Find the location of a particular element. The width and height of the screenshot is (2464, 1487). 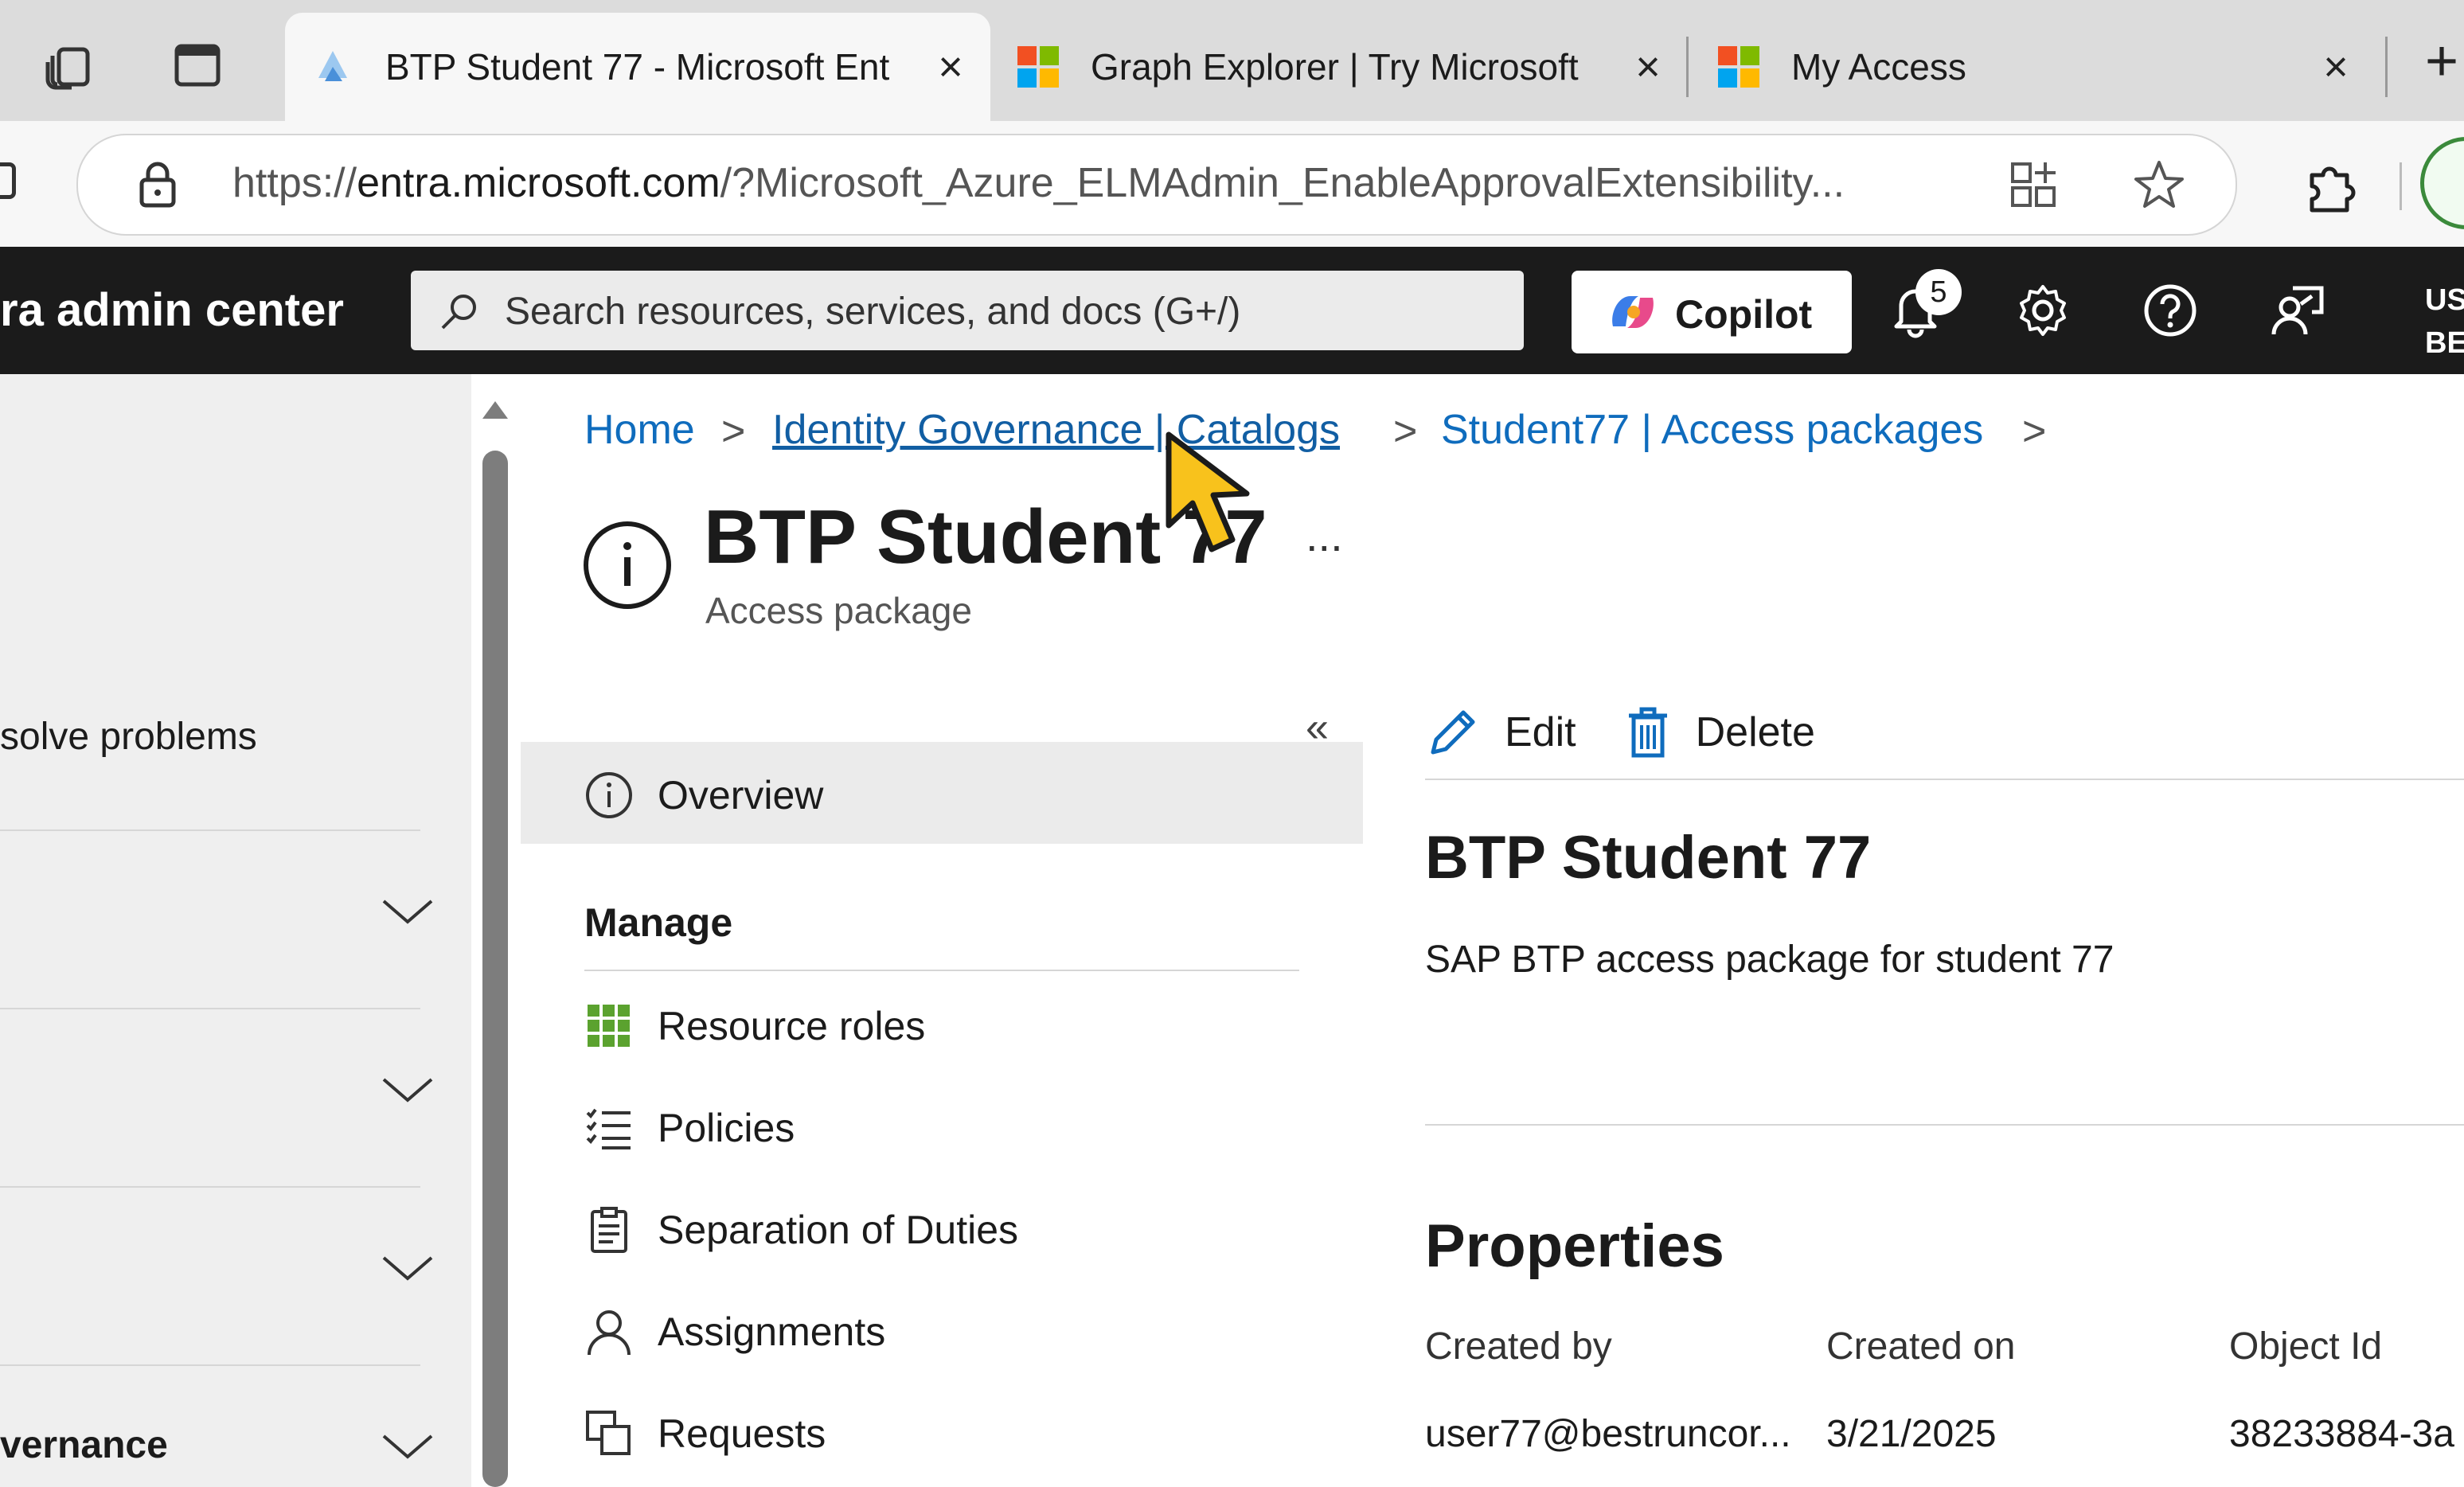

app-available-icon is located at coordinates (2033, 184).